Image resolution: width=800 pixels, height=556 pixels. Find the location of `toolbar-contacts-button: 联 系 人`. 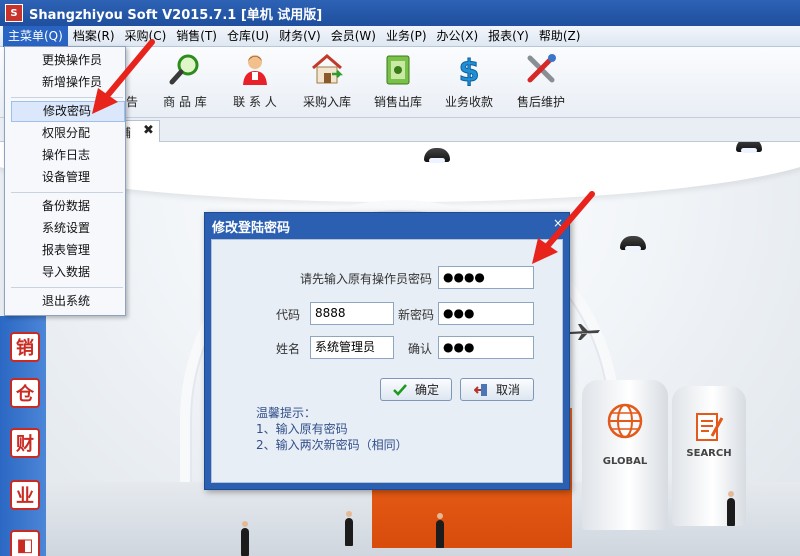

toolbar-contacts-button: 联 系 人 is located at coordinates (255, 82).